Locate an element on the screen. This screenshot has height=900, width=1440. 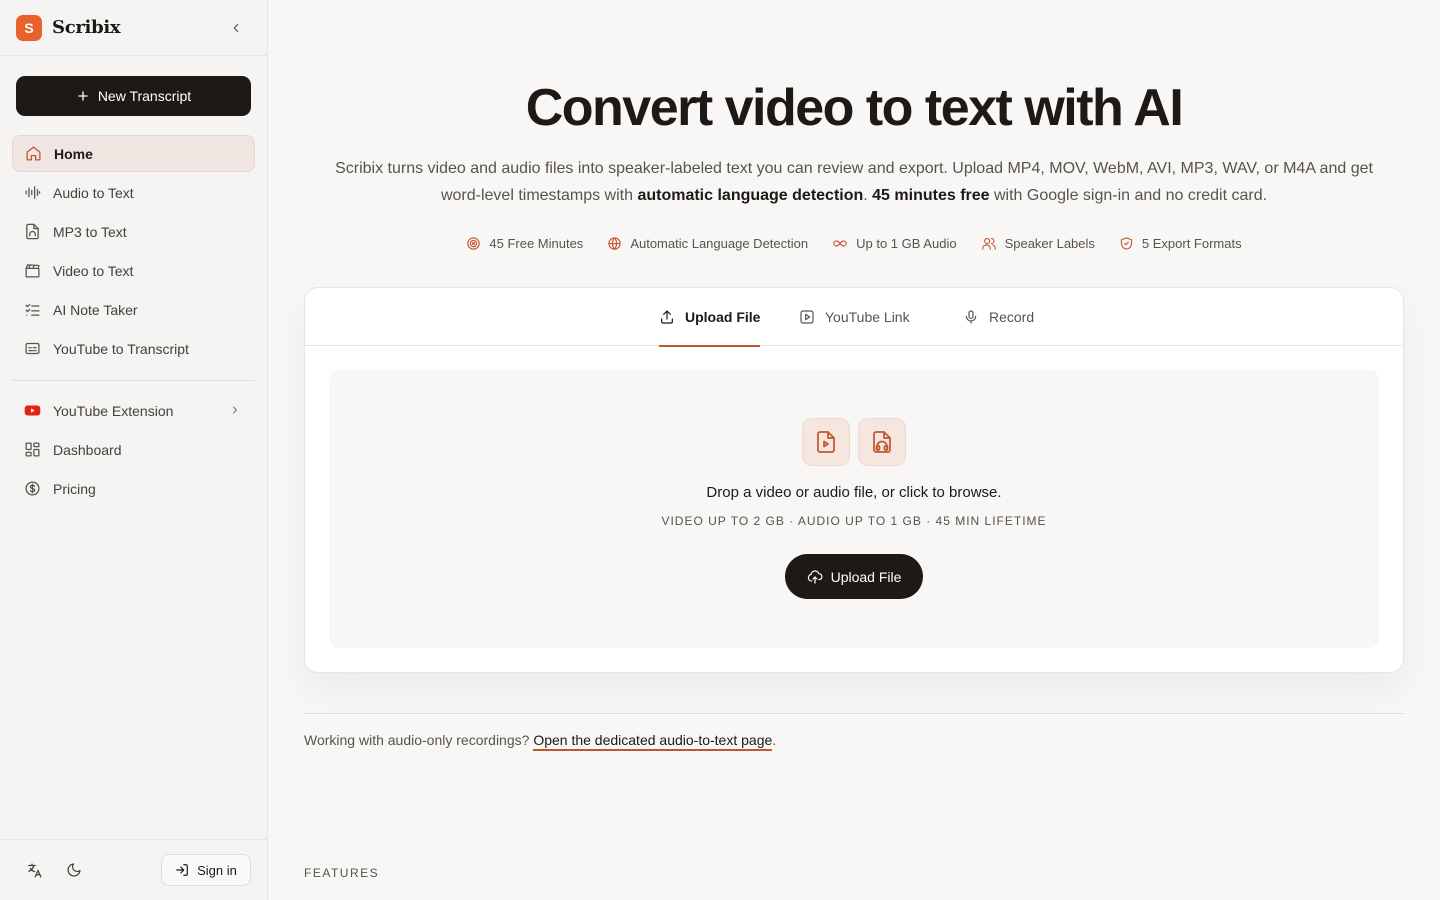
feature-badge: Speaker Labels is located at coordinates (1038, 243).